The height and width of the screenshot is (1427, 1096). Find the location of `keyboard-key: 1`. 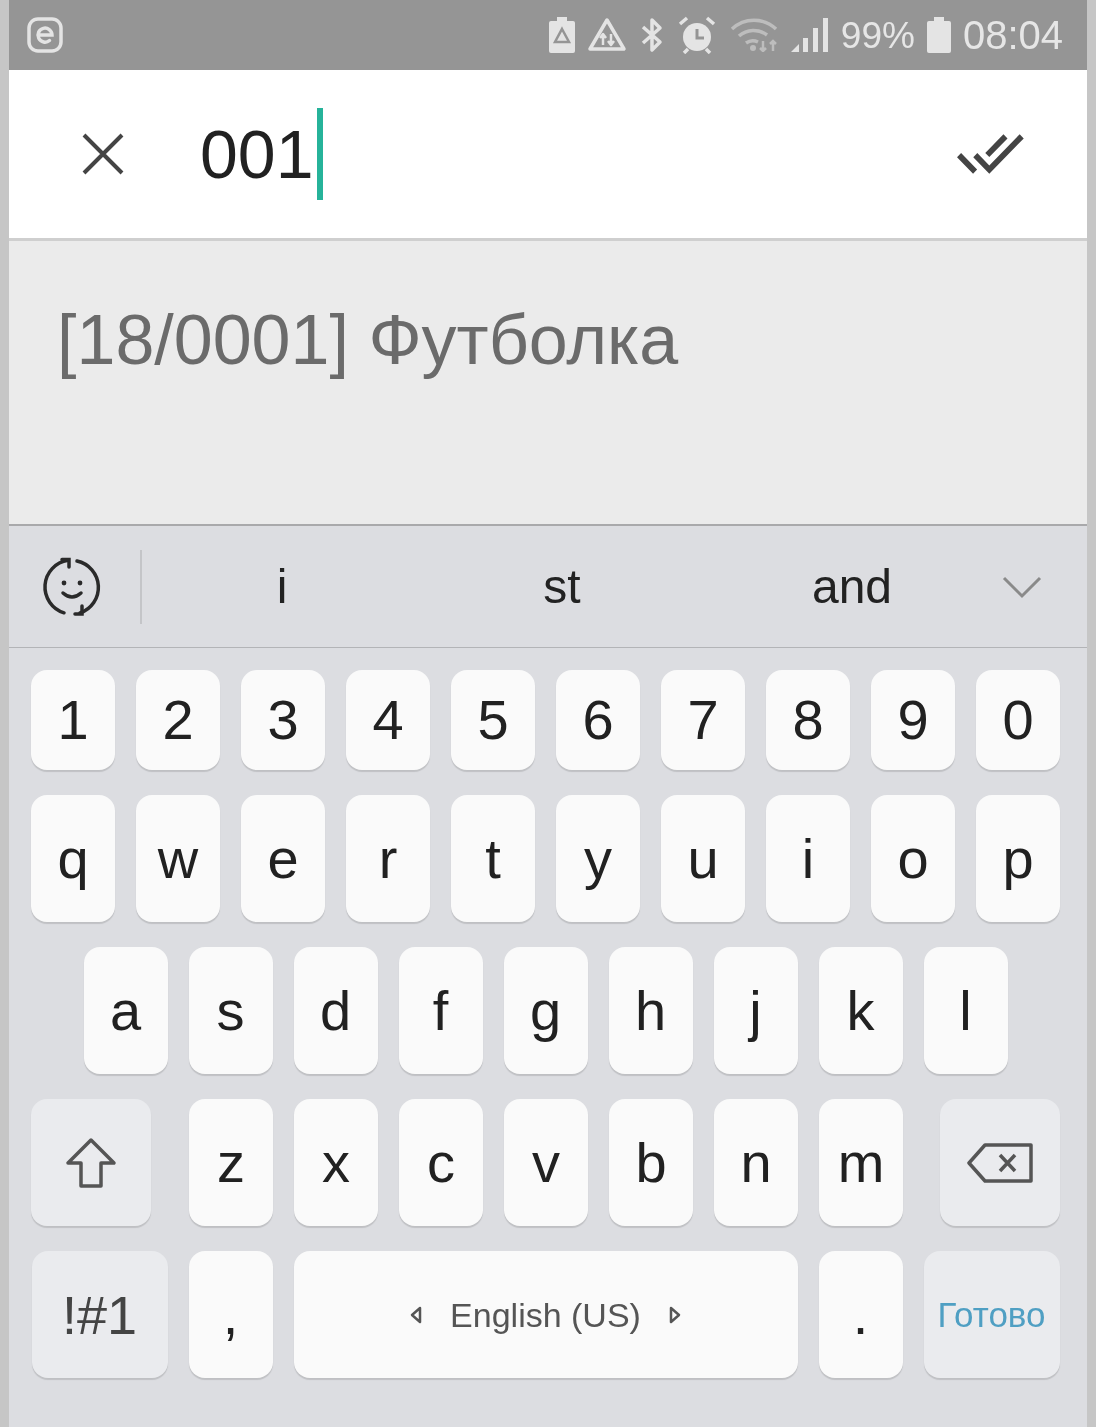

keyboard-key: 1 is located at coordinates (73, 720).